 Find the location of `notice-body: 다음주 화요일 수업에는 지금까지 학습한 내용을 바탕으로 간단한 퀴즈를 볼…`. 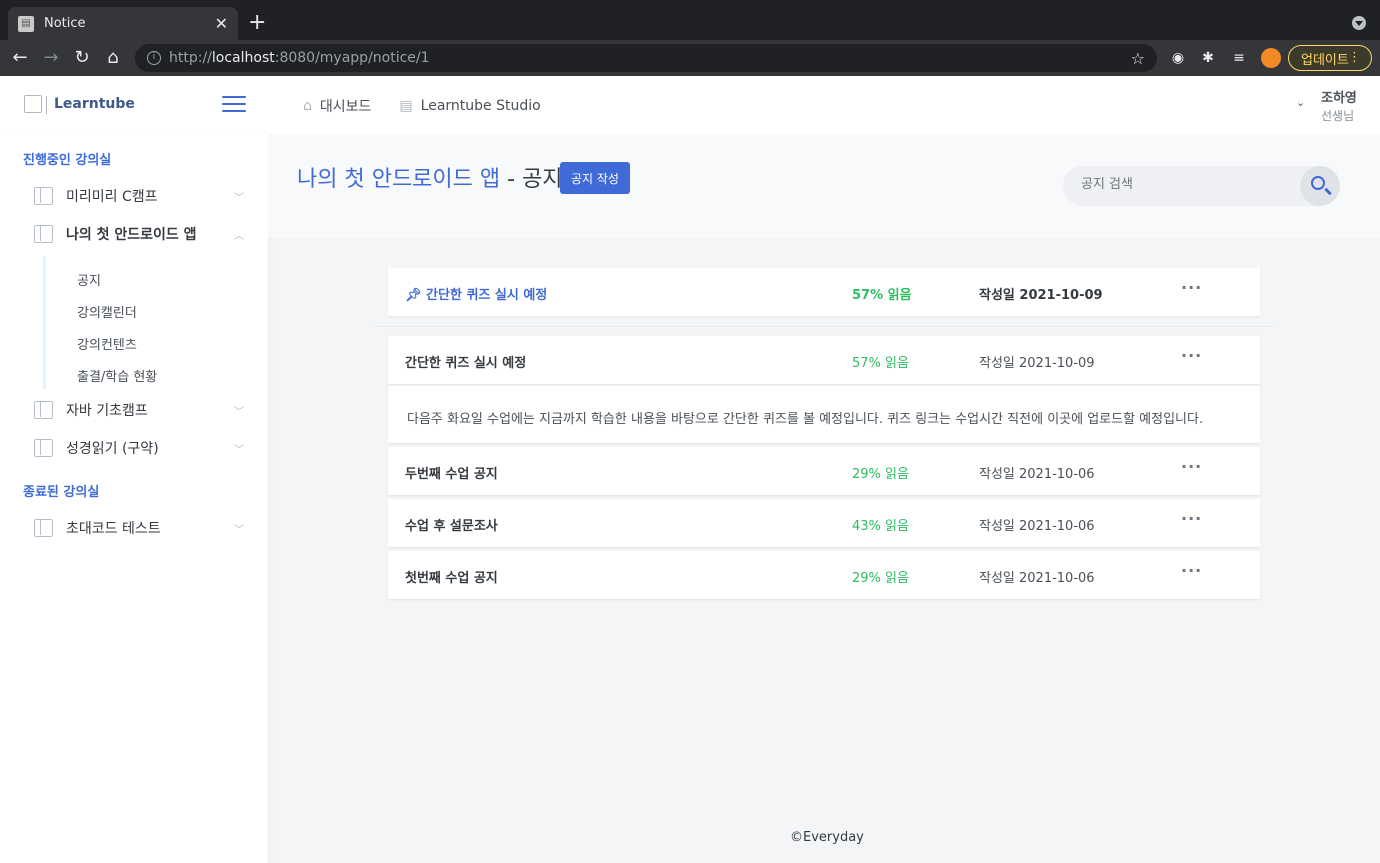

notice-body: 다음주 화요일 수업에는 지금까지 학습한 내용을 바탕으로 간단한 퀴즈를 볼… is located at coordinates (824, 414).